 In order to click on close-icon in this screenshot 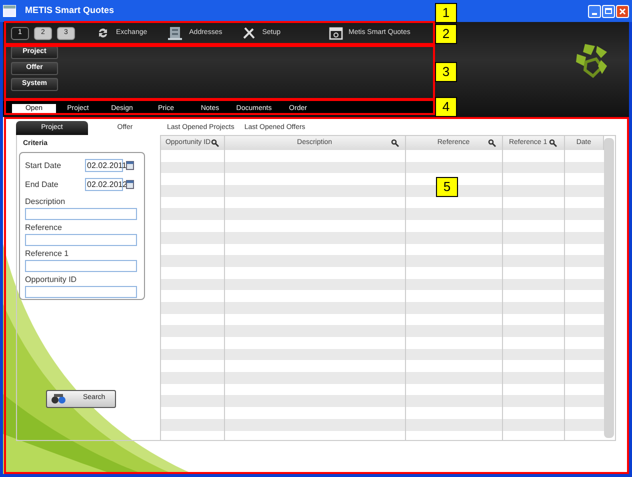, I will do `click(622, 11)`.